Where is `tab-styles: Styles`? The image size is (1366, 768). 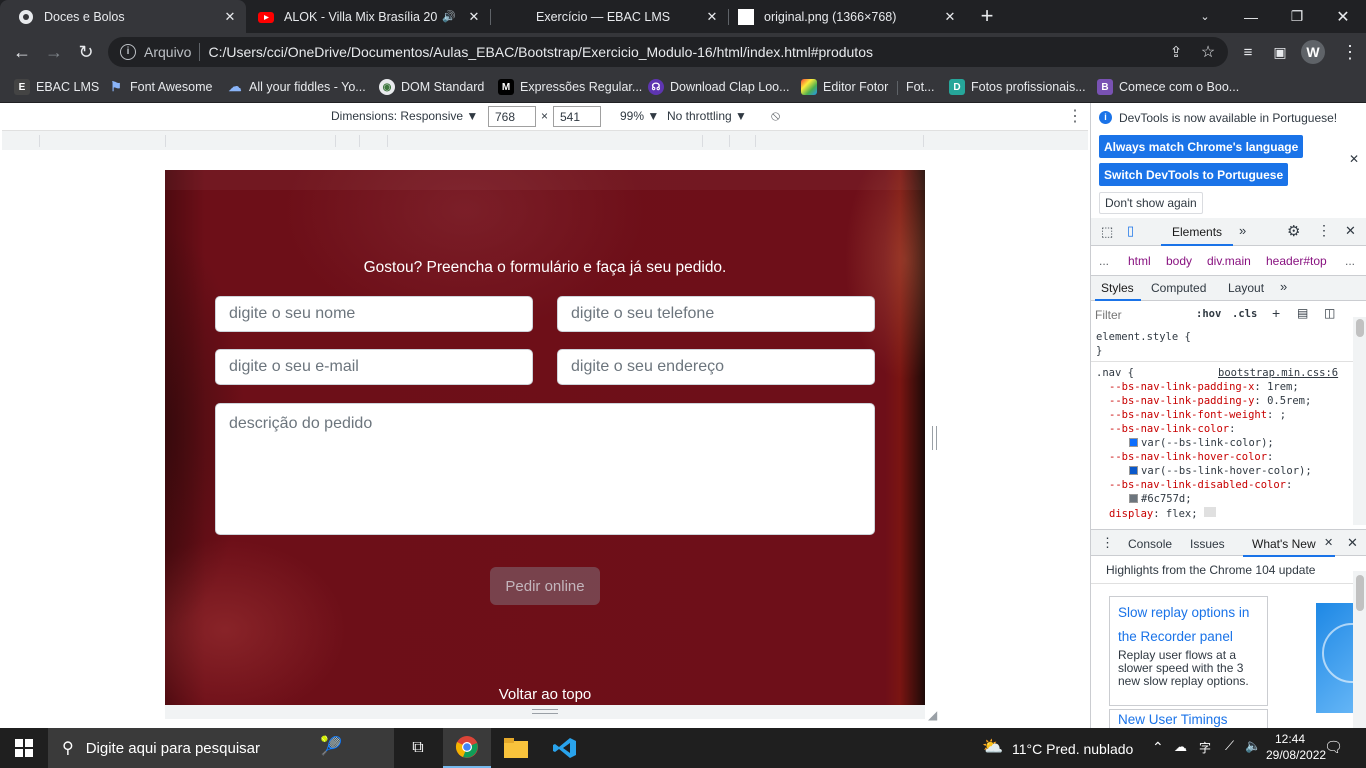
tab-styles: Styles is located at coordinates (1117, 288).